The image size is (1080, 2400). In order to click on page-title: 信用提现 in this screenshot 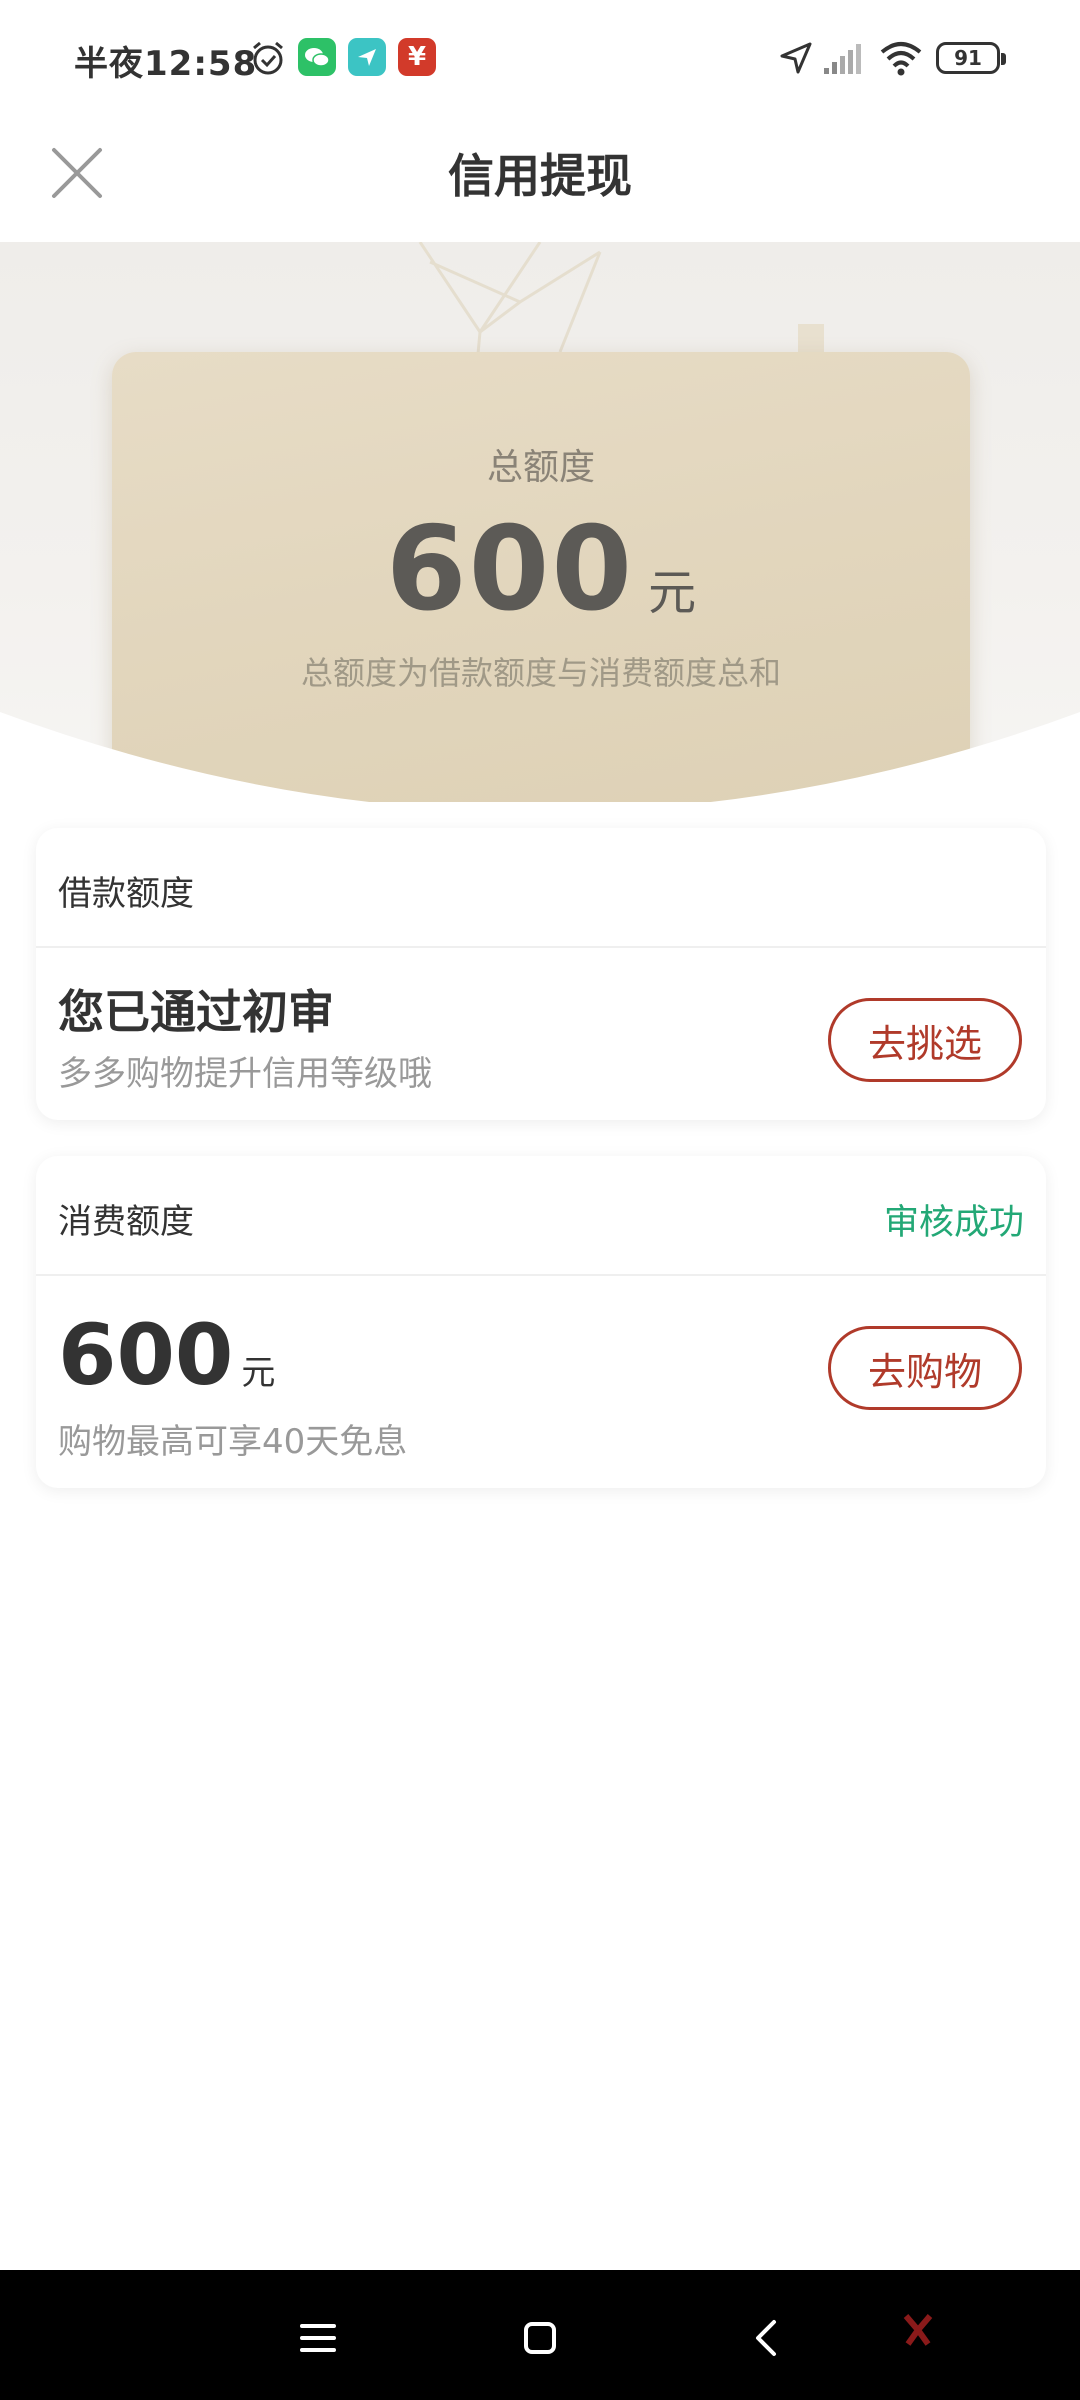, I will do `click(540, 176)`.